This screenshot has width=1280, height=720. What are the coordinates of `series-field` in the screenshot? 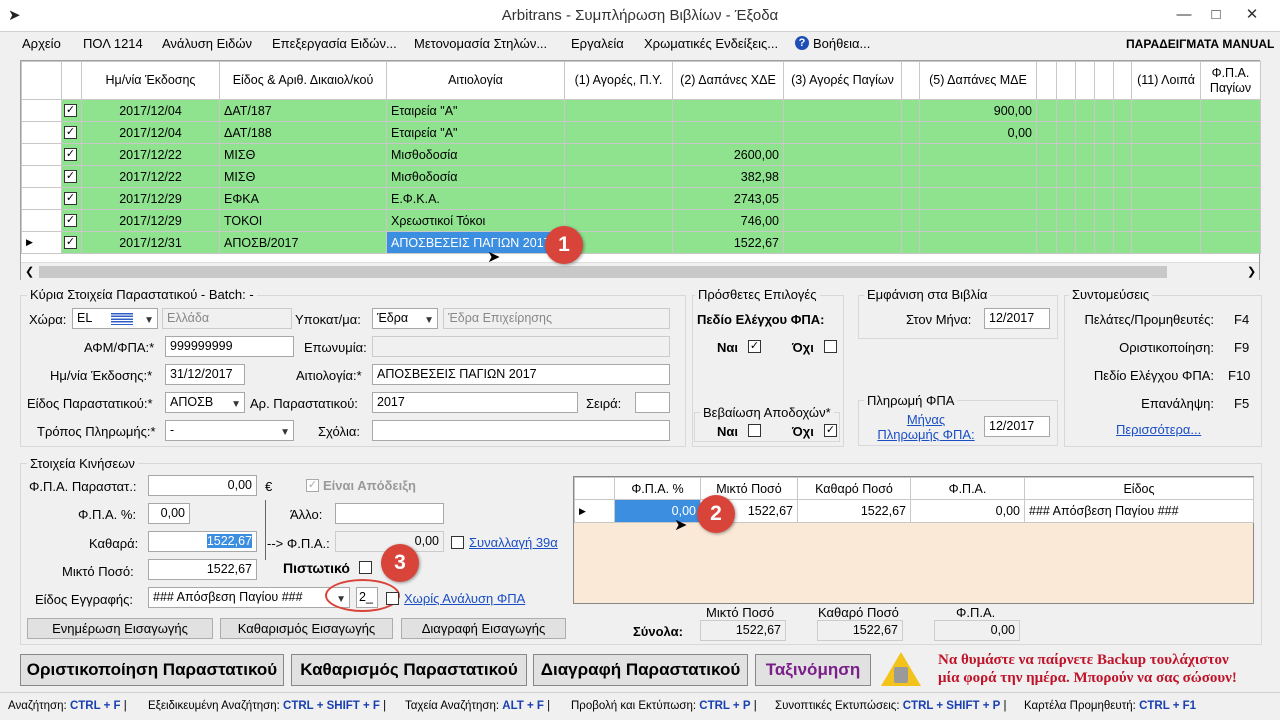 It's located at (652, 402).